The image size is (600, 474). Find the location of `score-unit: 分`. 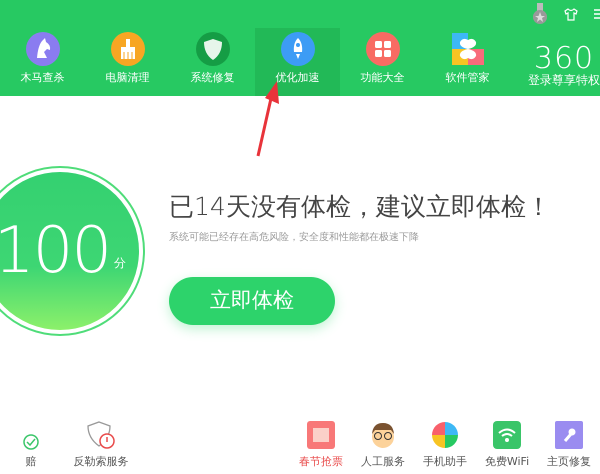

score-unit: 分 is located at coordinates (120, 263).